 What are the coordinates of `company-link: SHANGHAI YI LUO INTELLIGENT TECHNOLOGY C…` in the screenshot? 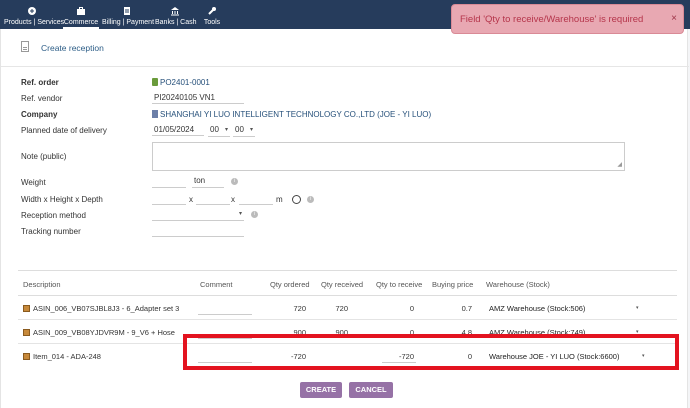 It's located at (291, 114).